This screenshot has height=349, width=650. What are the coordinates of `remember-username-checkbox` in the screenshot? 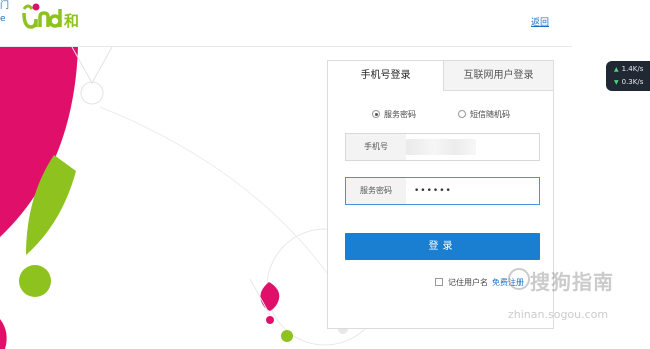 It's located at (439, 282).